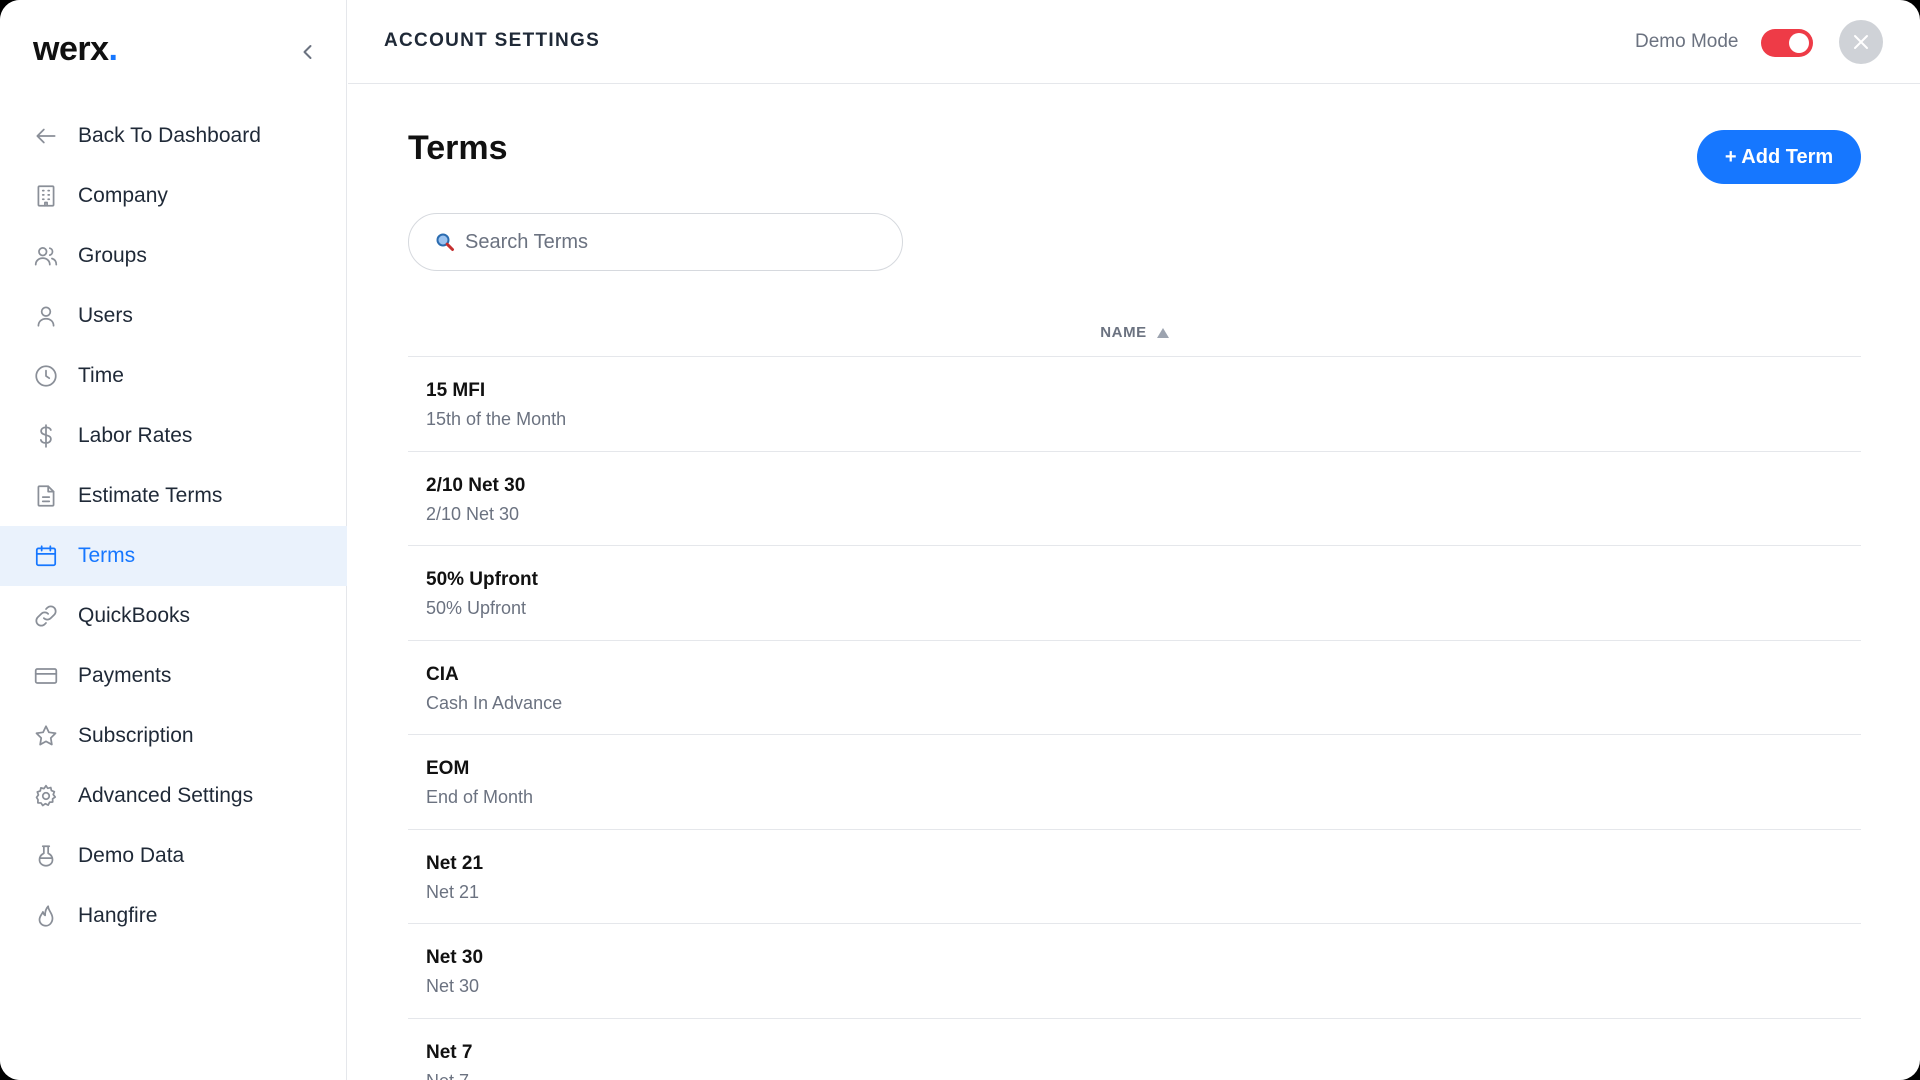 This screenshot has height=1080, width=1920. I want to click on close-icon, so click(1861, 42).